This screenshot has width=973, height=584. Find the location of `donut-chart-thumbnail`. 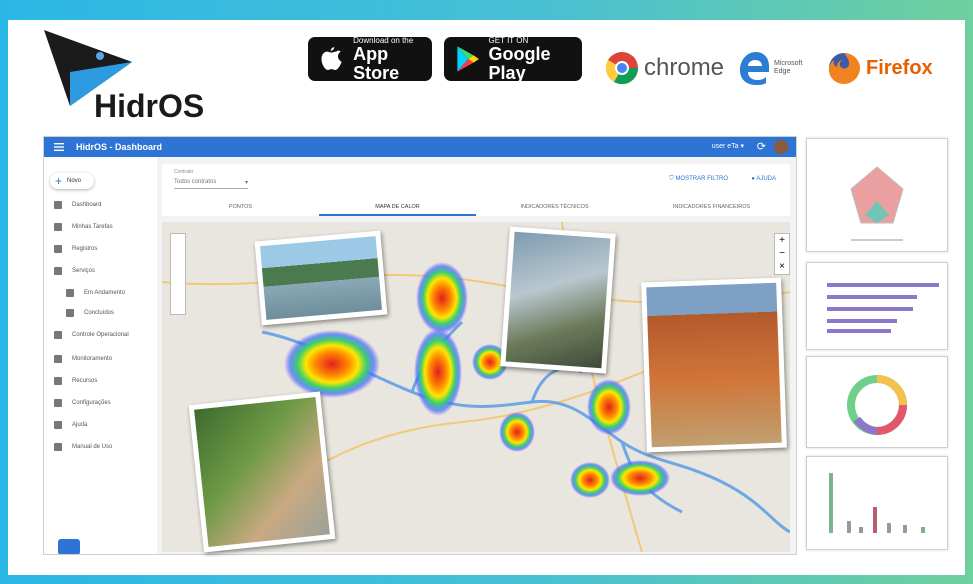

donut-chart-thumbnail is located at coordinates (877, 405).